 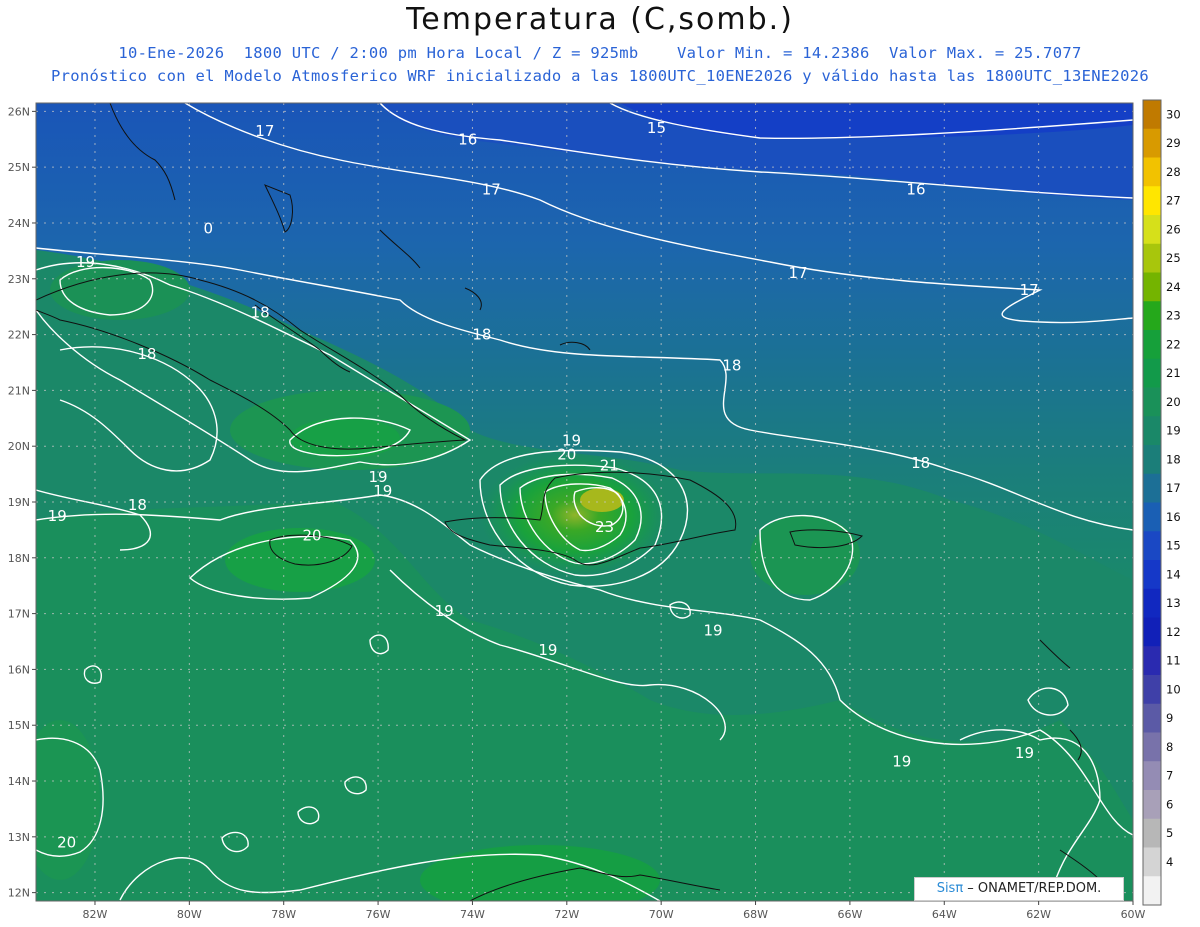 I want to click on colorbar-tick-7: 7, so click(x=1169, y=776).